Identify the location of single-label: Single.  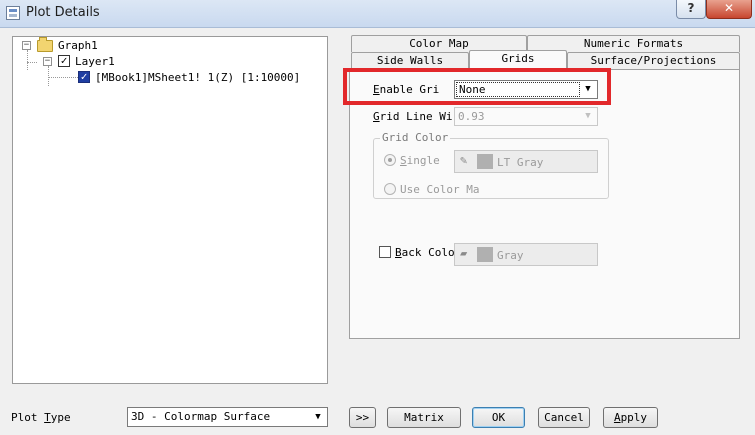
(420, 160).